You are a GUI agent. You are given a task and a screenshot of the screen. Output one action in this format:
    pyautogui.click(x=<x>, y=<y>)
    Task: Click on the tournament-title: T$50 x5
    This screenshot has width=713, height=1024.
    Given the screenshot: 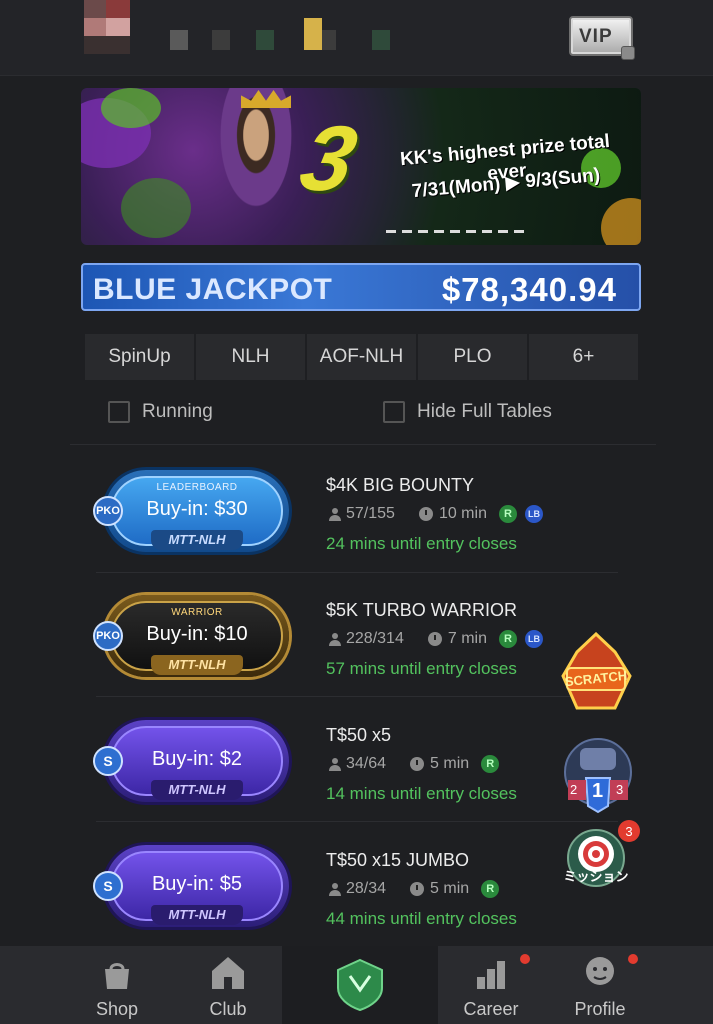 What is the action you would take?
    pyautogui.click(x=359, y=735)
    